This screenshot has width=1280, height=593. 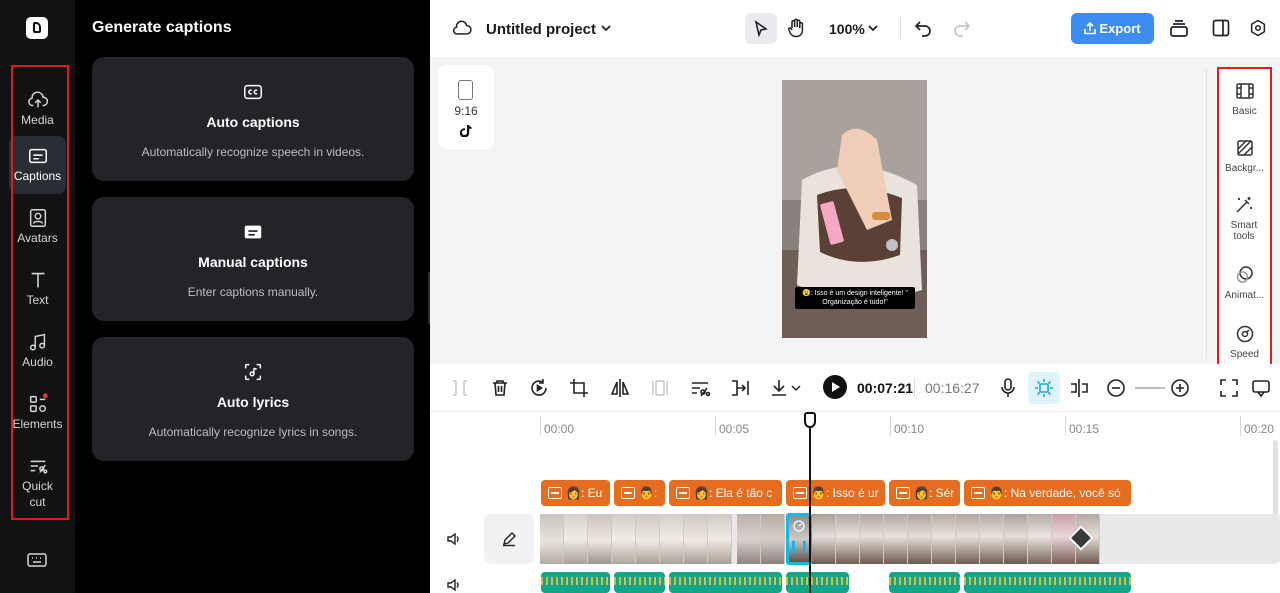 I want to click on delete-icon, so click(x=500, y=388).